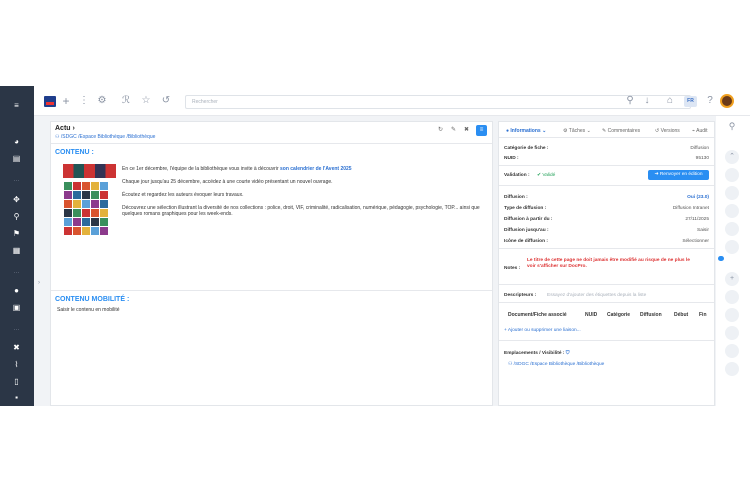 The height and width of the screenshot is (500, 750). What do you see at coordinates (453, 130) in the screenshot?
I see `edit-icon: ✎` at bounding box center [453, 130].